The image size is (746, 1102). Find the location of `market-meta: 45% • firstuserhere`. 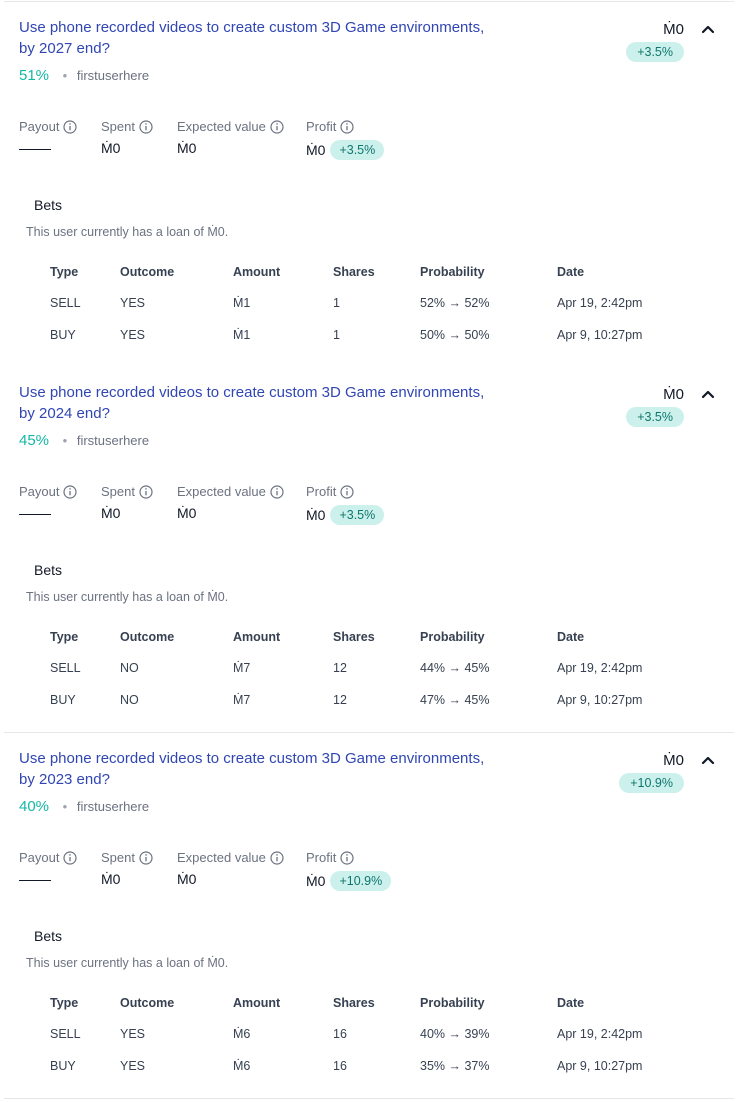

market-meta: 45% • firstuserhere is located at coordinates (84, 440).